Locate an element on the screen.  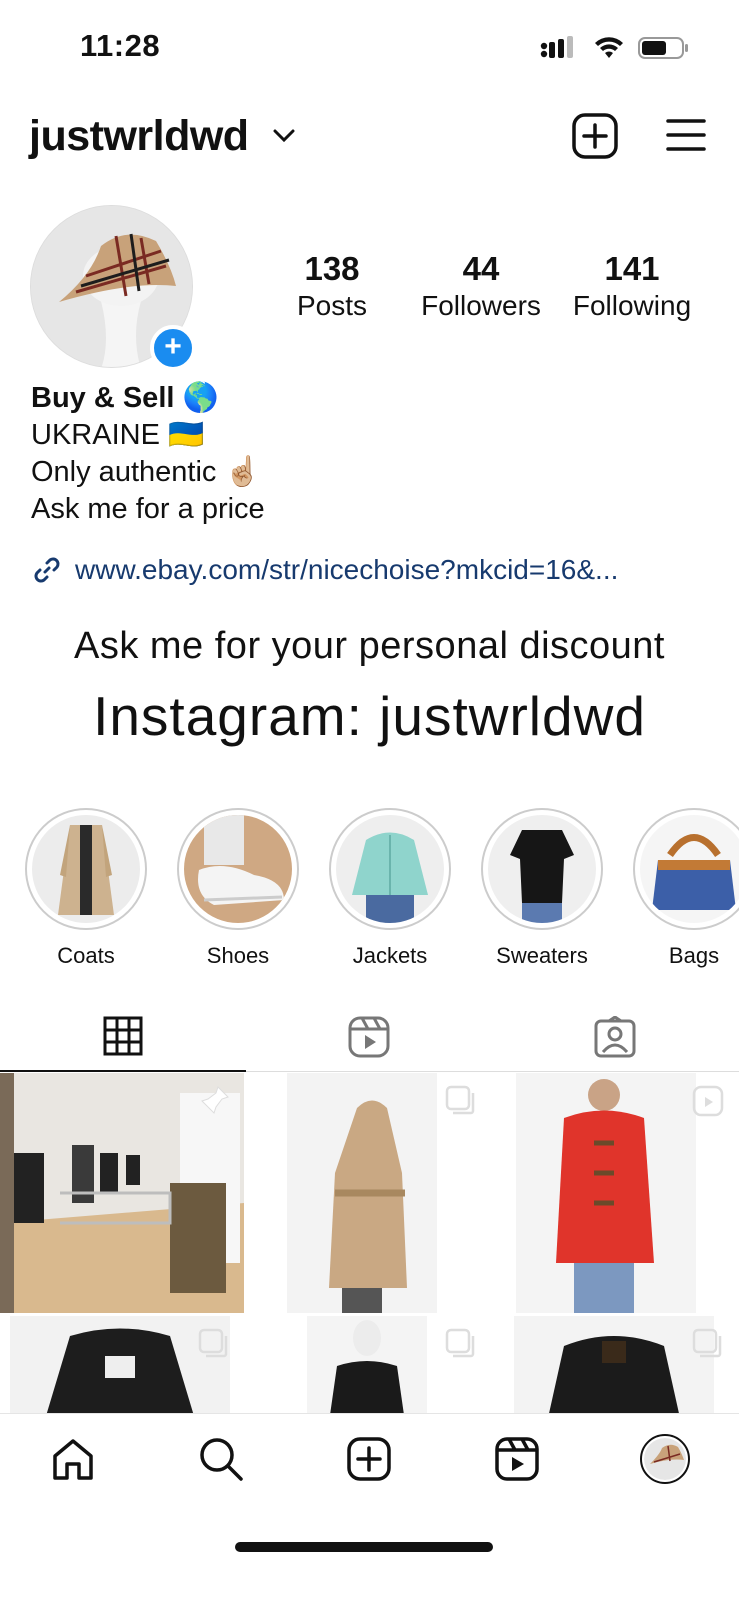
tab-tagged is located at coordinates (615, 1037).